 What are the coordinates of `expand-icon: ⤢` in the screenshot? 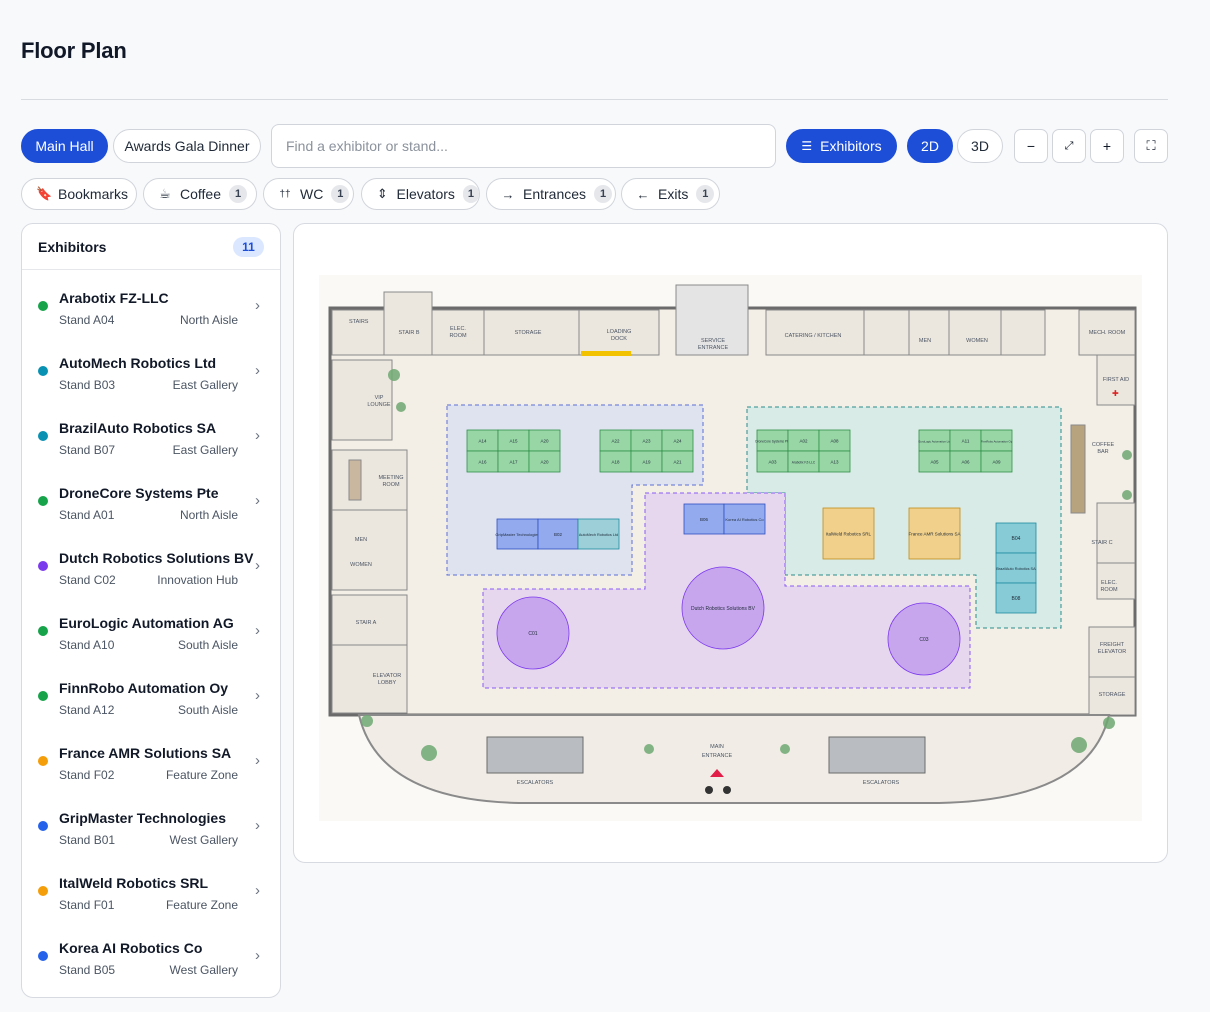 It's located at (1069, 145).